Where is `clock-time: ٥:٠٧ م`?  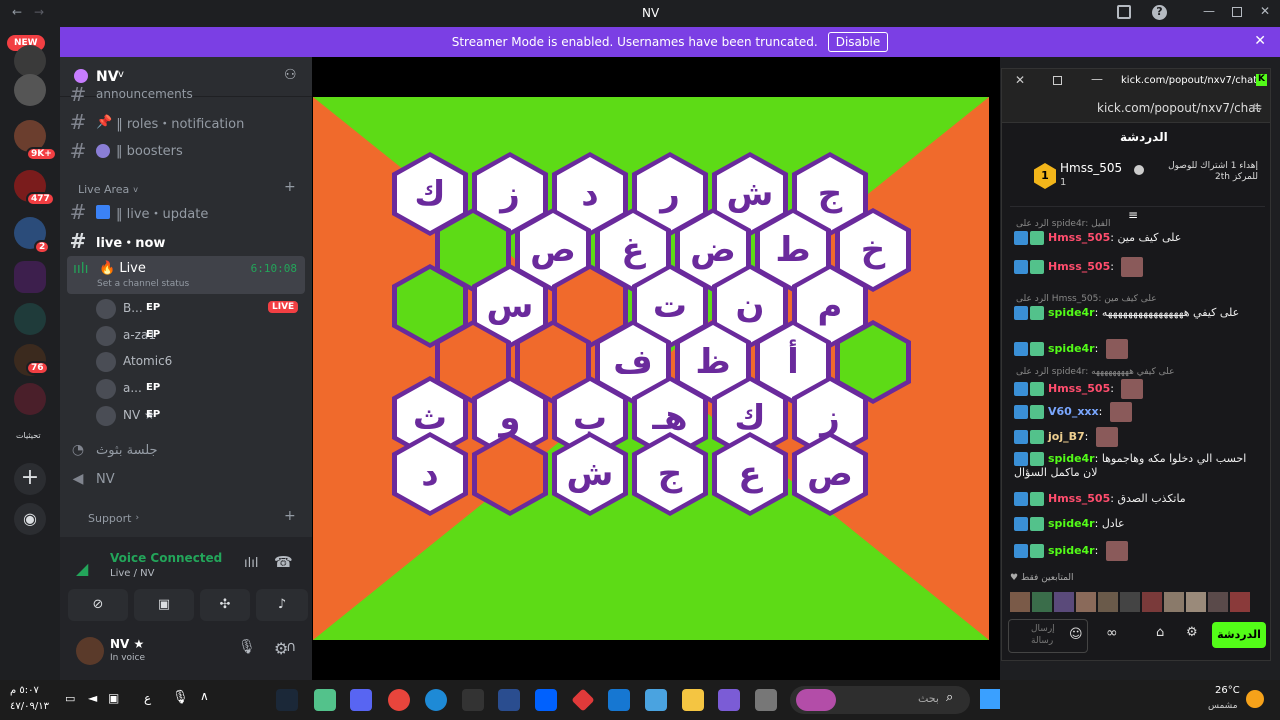 clock-time: ٥:٠٧ م is located at coordinates (24, 690).